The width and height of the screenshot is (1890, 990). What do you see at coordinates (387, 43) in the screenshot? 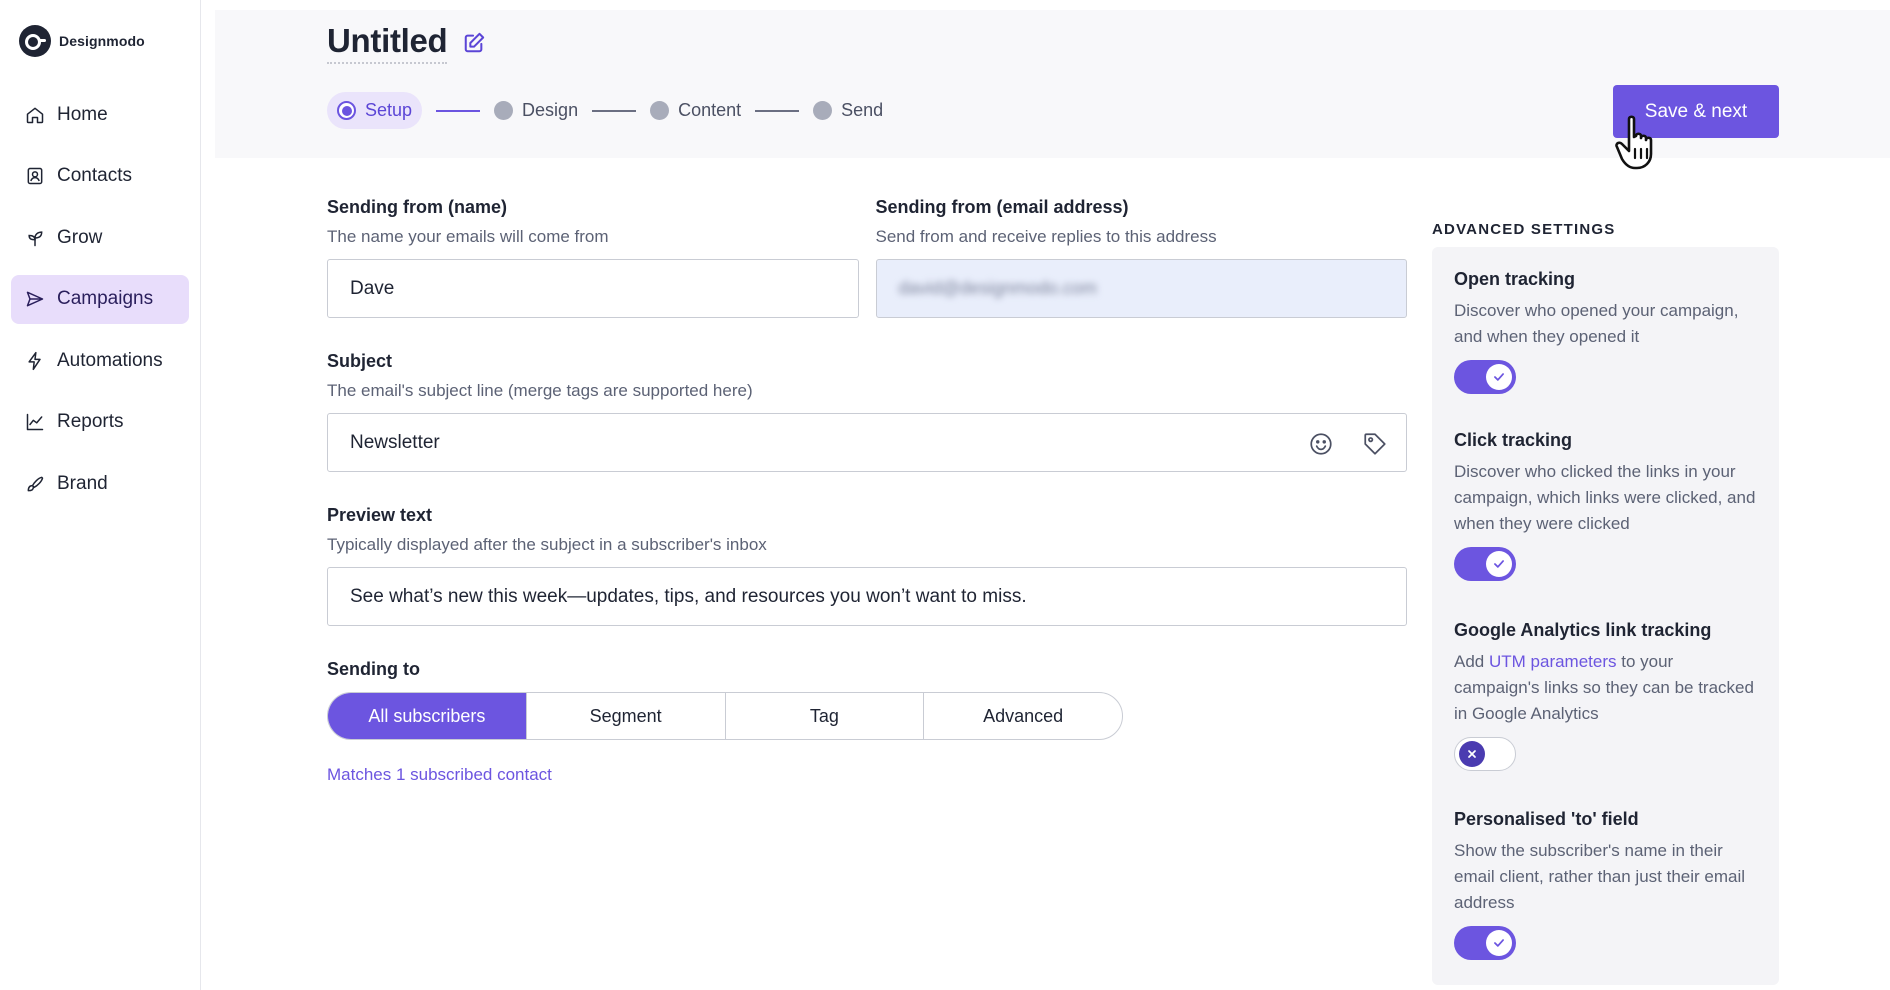
I see `page-title: Untitled` at bounding box center [387, 43].